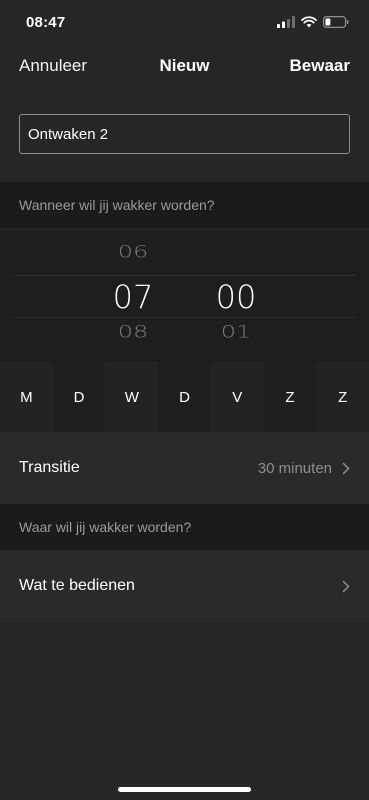 The image size is (369, 800). What do you see at coordinates (49, 467) in the screenshot?
I see `transition-label: Transitie` at bounding box center [49, 467].